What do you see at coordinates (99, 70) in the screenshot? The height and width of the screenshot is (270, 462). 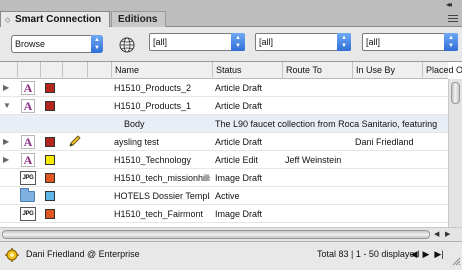 I see `header-blank-col` at bounding box center [99, 70].